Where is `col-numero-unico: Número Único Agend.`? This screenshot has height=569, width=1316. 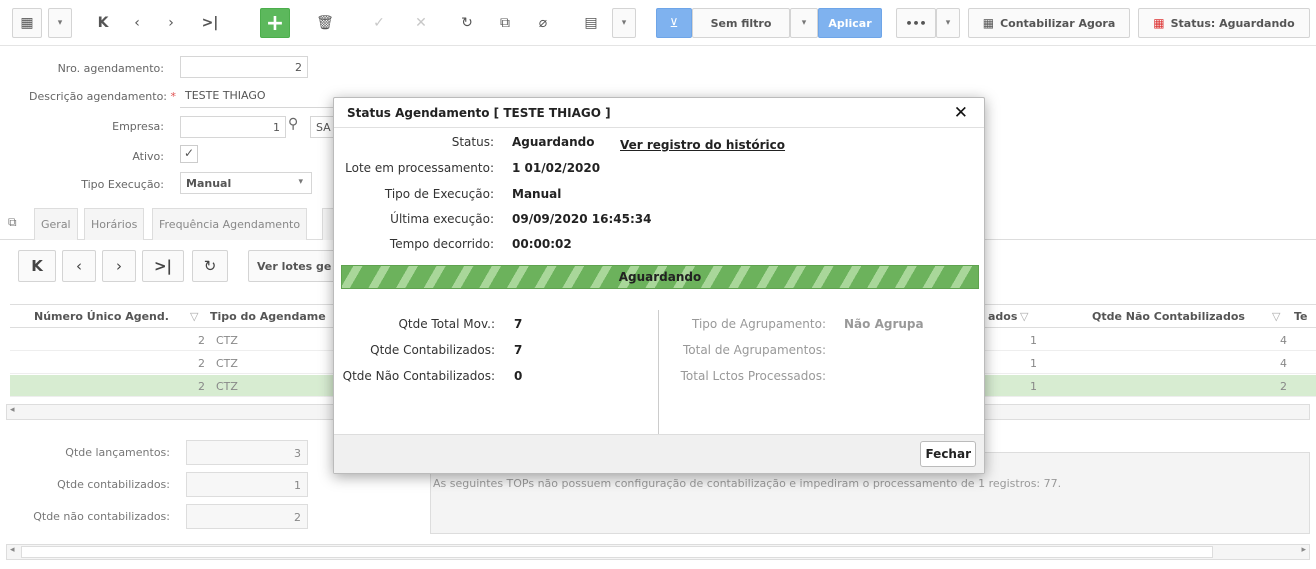
col-numero-unico: Número Único Agend. is located at coordinates (101, 316).